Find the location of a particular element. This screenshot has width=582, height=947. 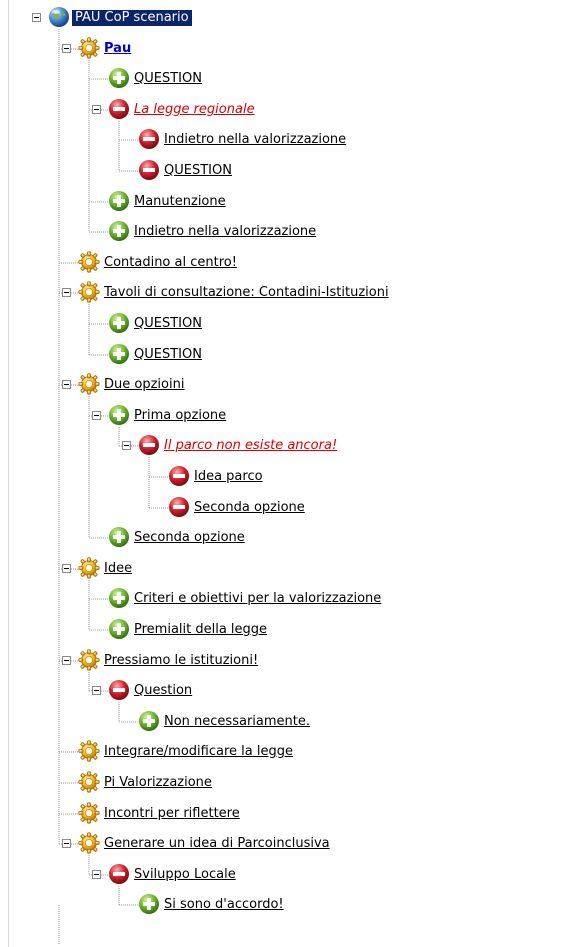

tree-node-label: Generare un idea di Parcoinclusiva is located at coordinates (217, 844).